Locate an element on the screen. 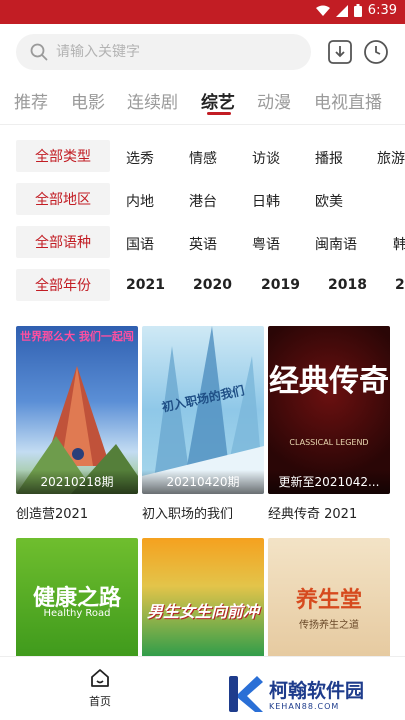  filter-option: 播报 is located at coordinates (329, 158).